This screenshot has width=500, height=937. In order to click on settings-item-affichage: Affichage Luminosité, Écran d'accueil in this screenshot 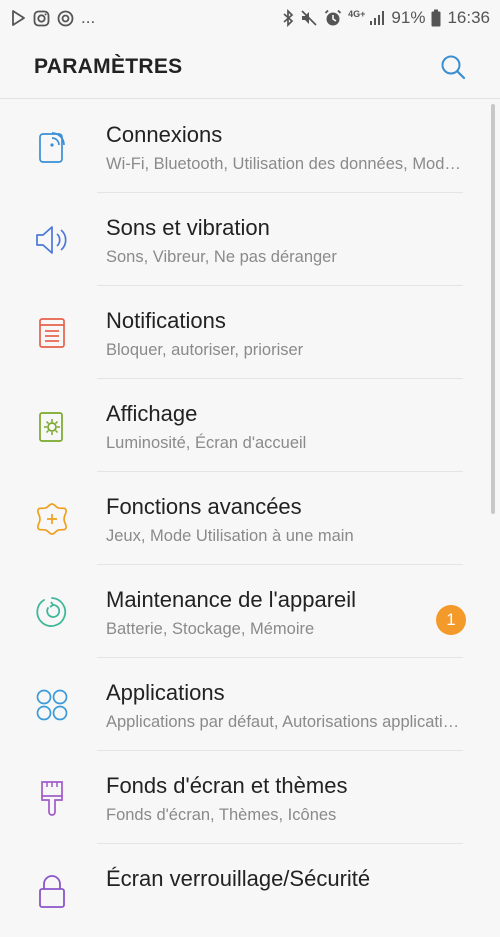, I will do `click(250, 425)`.